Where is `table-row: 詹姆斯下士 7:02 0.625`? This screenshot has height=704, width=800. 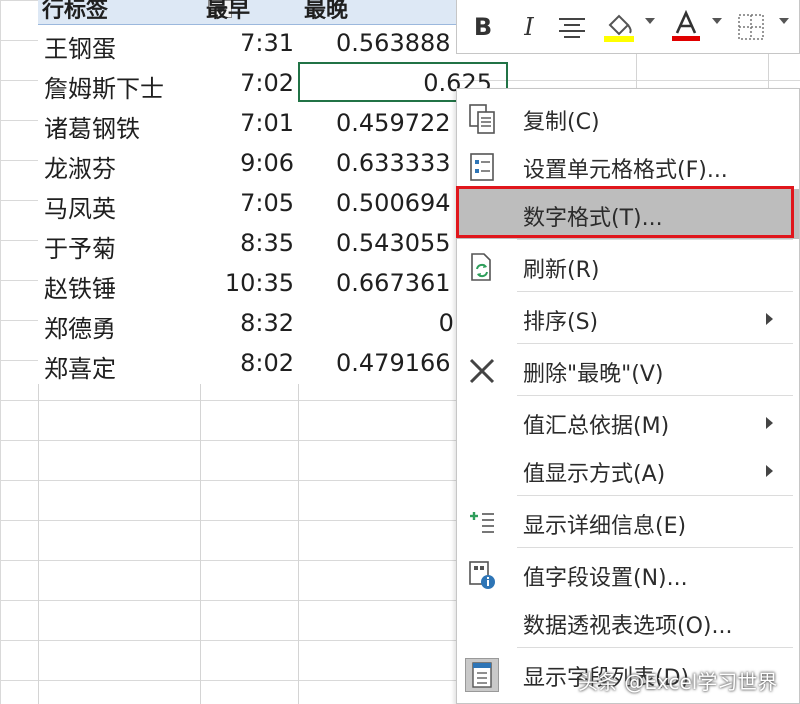 table-row: 詹姆斯下士 7:02 0.625 is located at coordinates (265, 84).